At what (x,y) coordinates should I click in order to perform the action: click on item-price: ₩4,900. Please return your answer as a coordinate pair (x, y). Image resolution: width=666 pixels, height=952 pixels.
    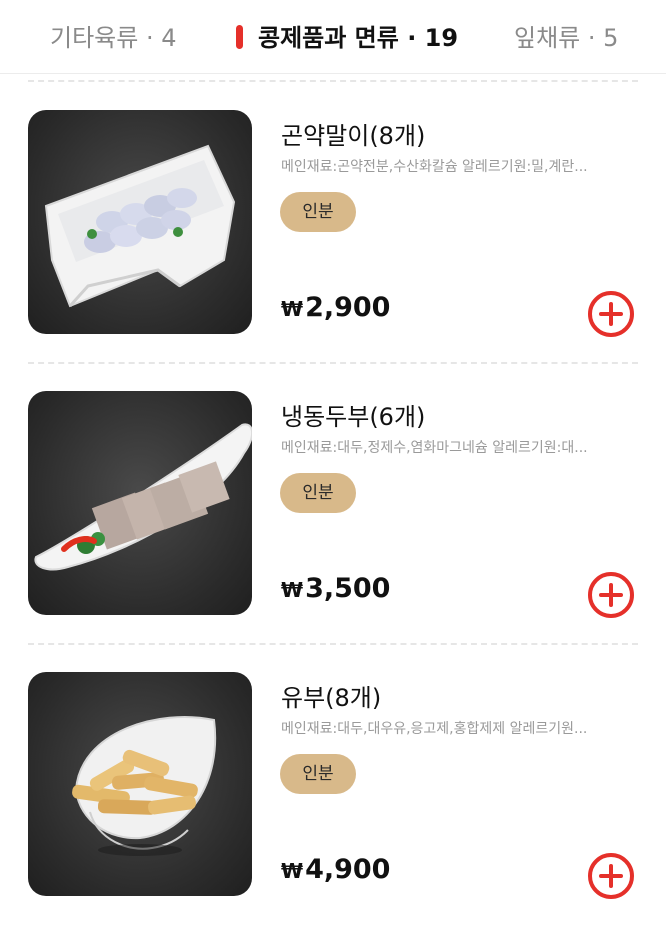
    Looking at the image, I should click on (335, 869).